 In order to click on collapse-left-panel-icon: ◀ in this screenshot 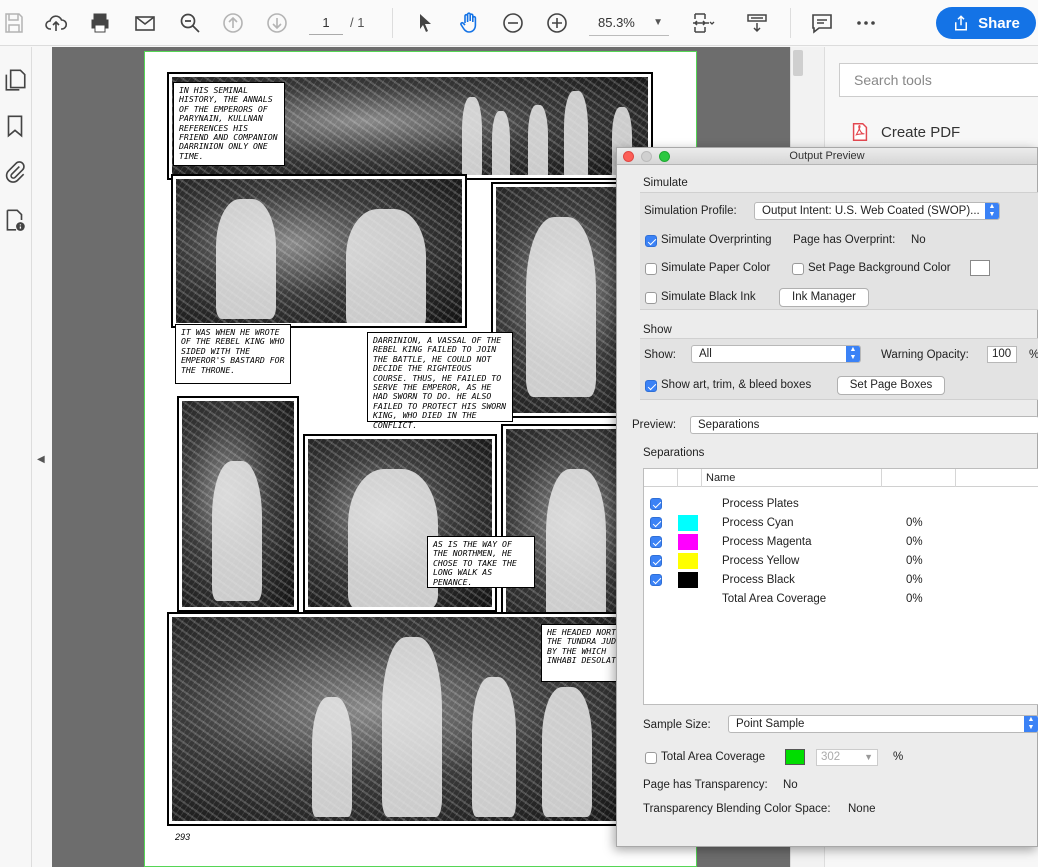, I will do `click(41, 459)`.